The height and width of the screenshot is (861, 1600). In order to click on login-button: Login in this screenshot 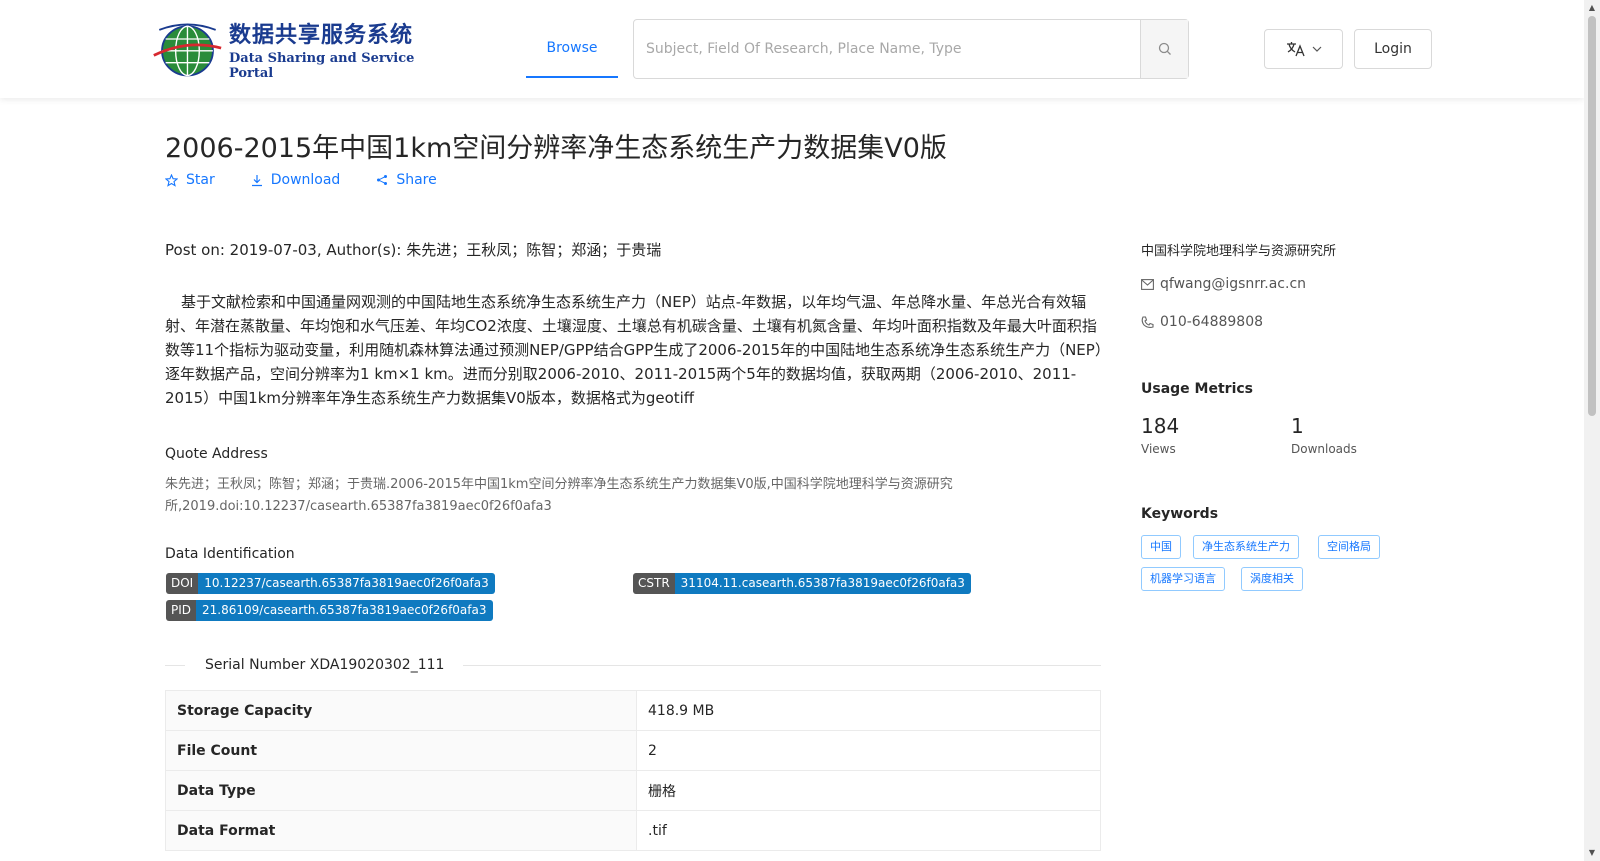, I will do `click(1393, 49)`.